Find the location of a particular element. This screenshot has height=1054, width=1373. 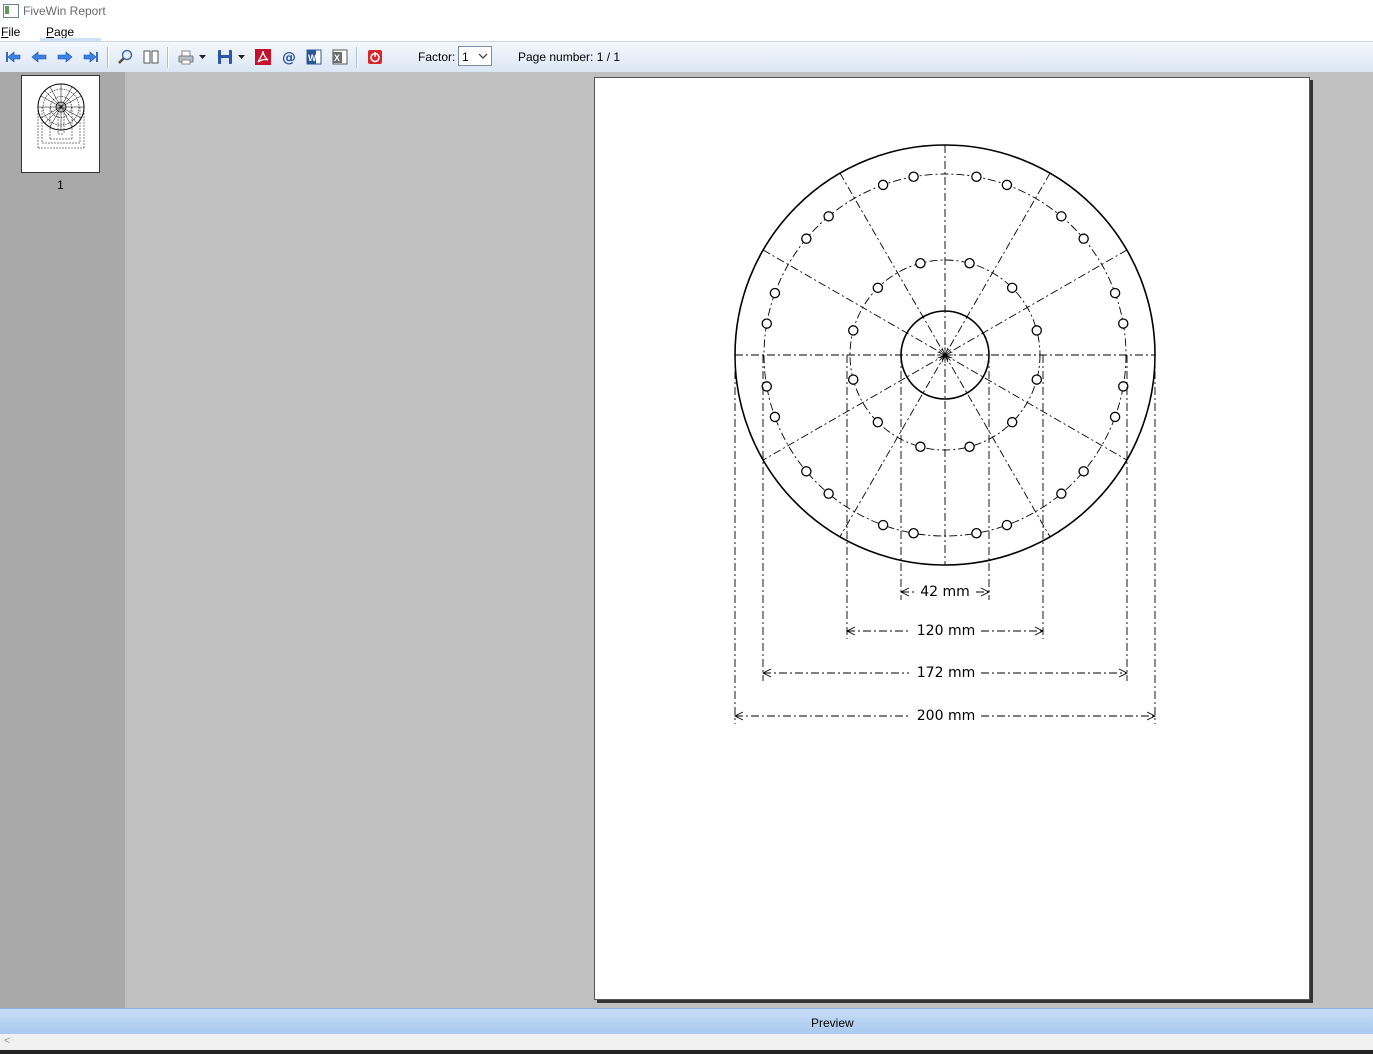

page-number: Page number: 1 / 1 is located at coordinates (569, 57).